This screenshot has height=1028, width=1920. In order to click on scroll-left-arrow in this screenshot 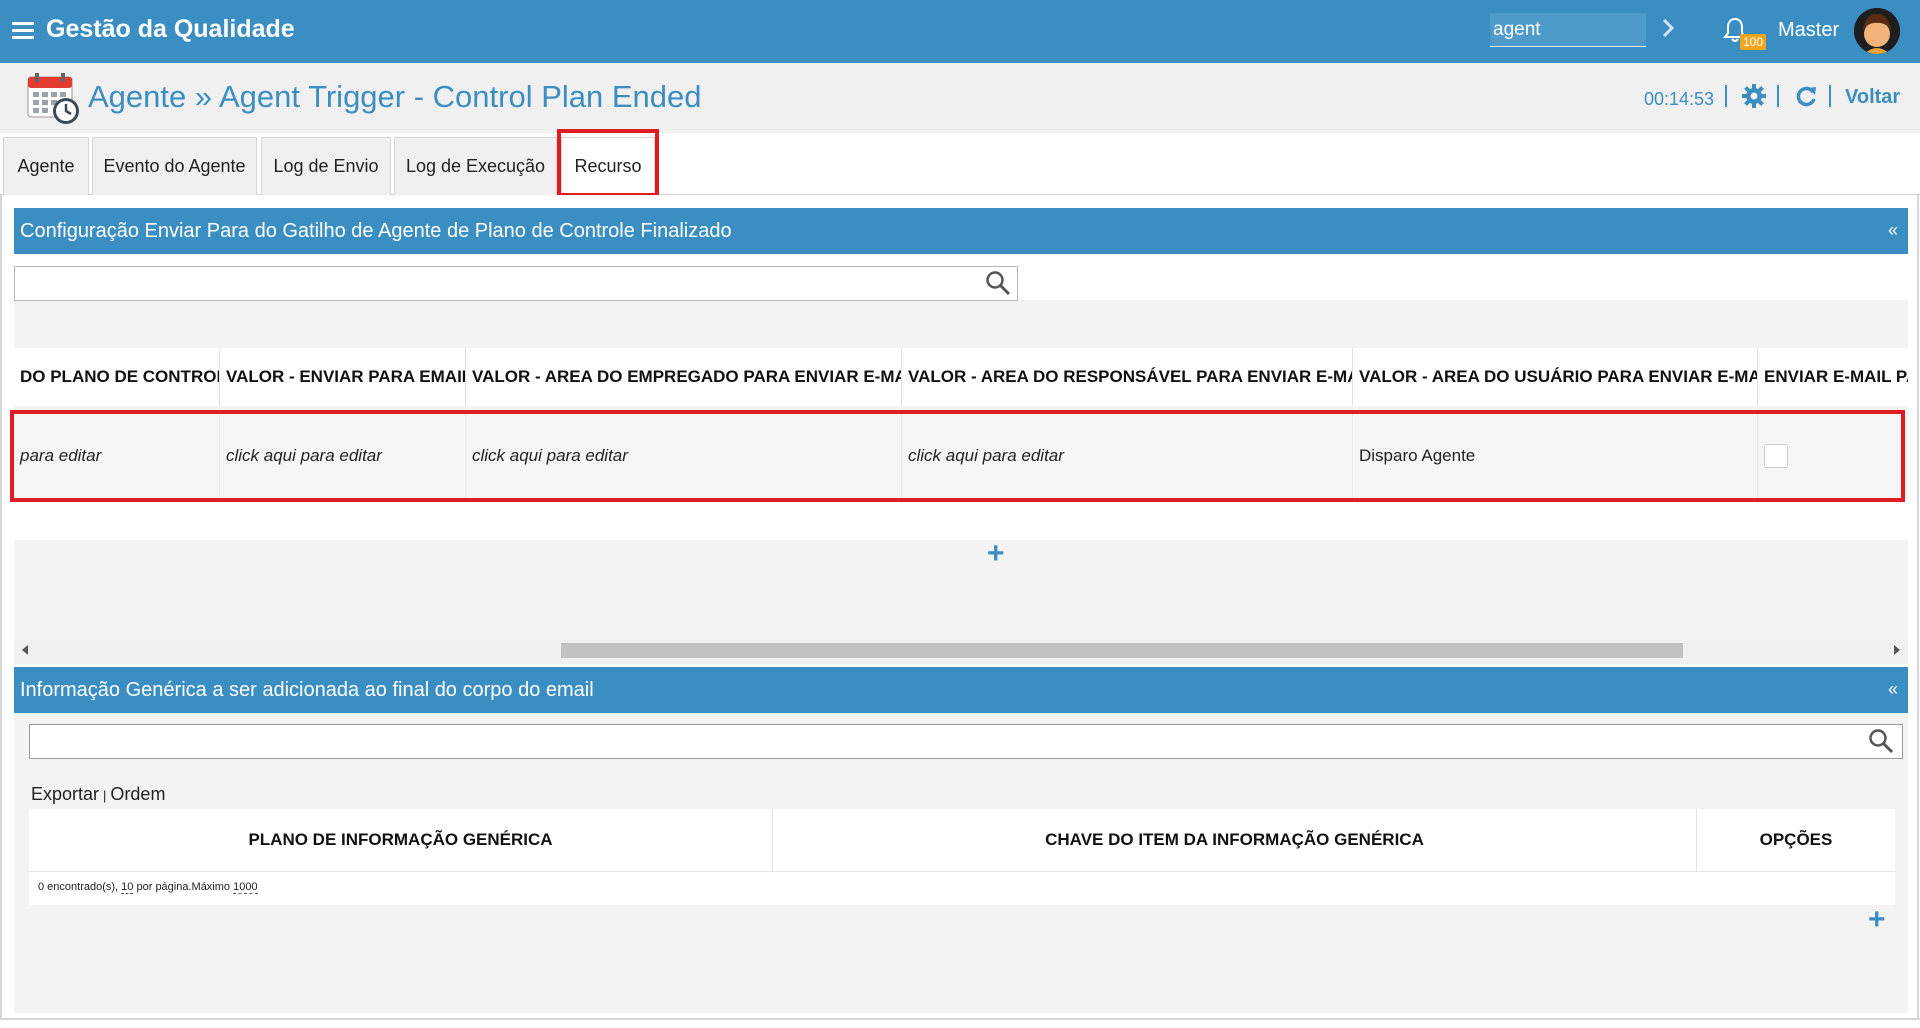, I will do `click(25, 650)`.